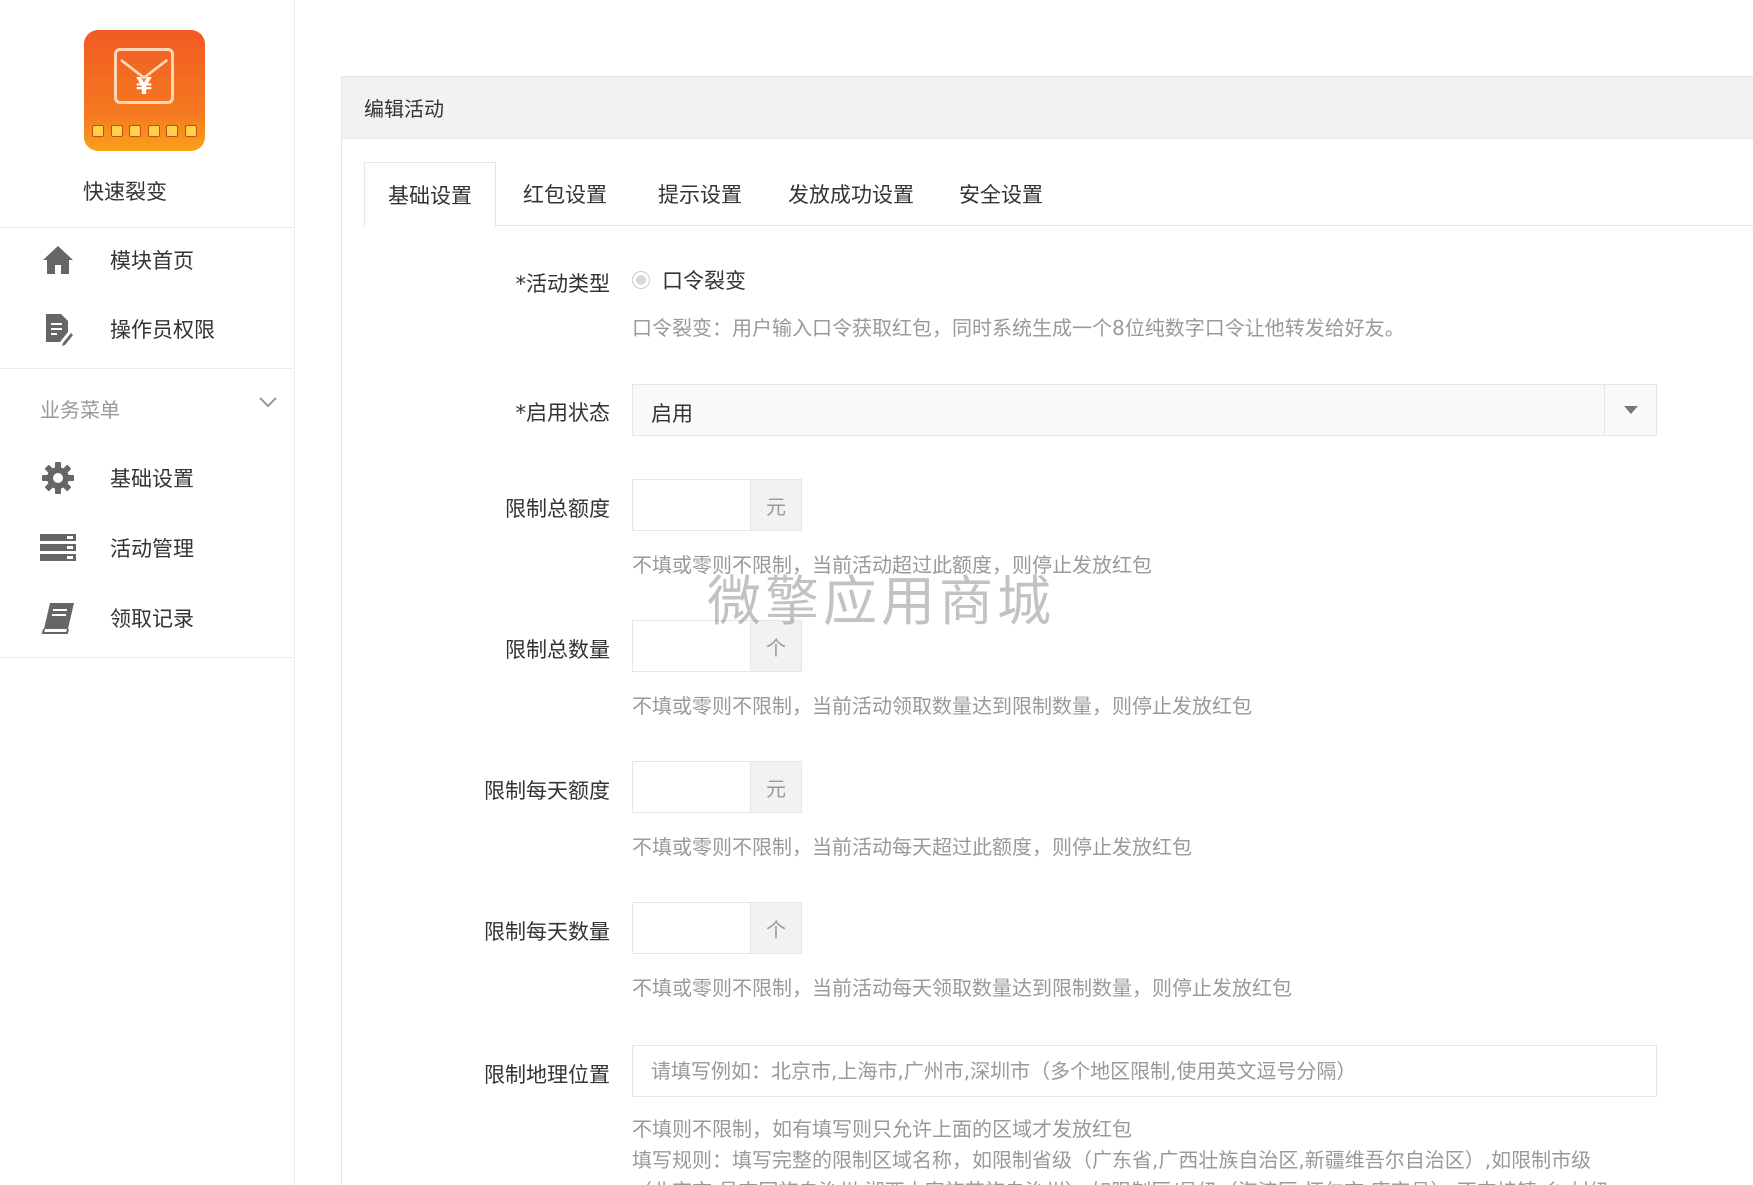  What do you see at coordinates (691, 787) in the screenshot?
I see `daily-amount-input` at bounding box center [691, 787].